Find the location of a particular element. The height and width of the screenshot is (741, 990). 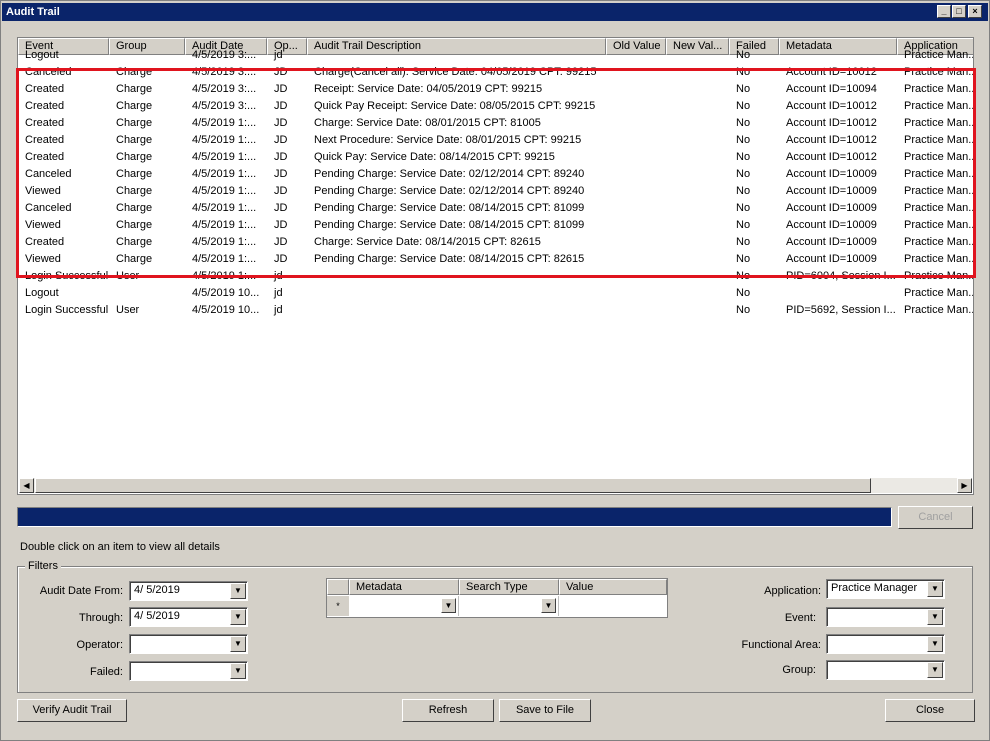

refresh-button: Refresh is located at coordinates (448, 710).